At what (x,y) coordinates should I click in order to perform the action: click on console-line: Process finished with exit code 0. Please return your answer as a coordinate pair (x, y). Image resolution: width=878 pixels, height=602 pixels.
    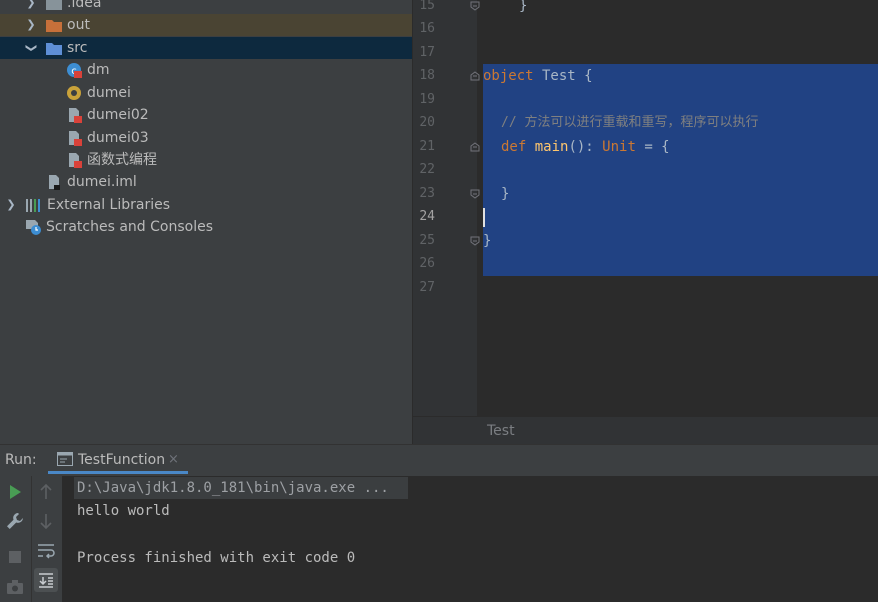
    Looking at the image, I should click on (216, 558).